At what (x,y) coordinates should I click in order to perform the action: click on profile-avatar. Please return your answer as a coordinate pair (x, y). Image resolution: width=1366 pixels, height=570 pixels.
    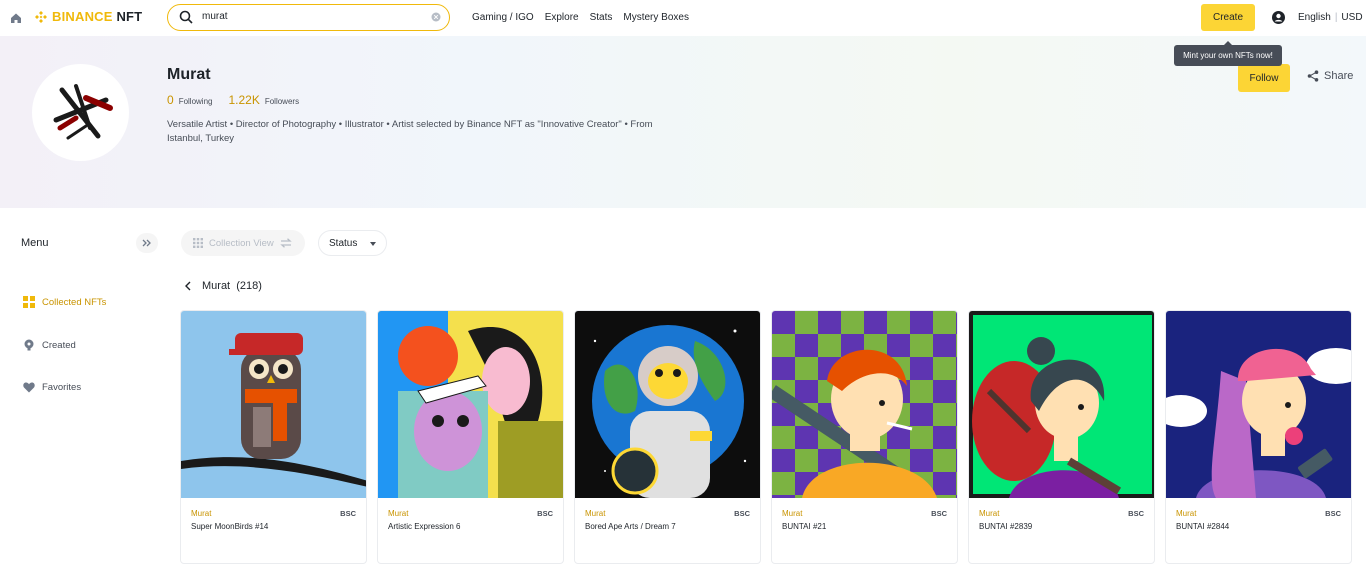
    Looking at the image, I should click on (80, 112).